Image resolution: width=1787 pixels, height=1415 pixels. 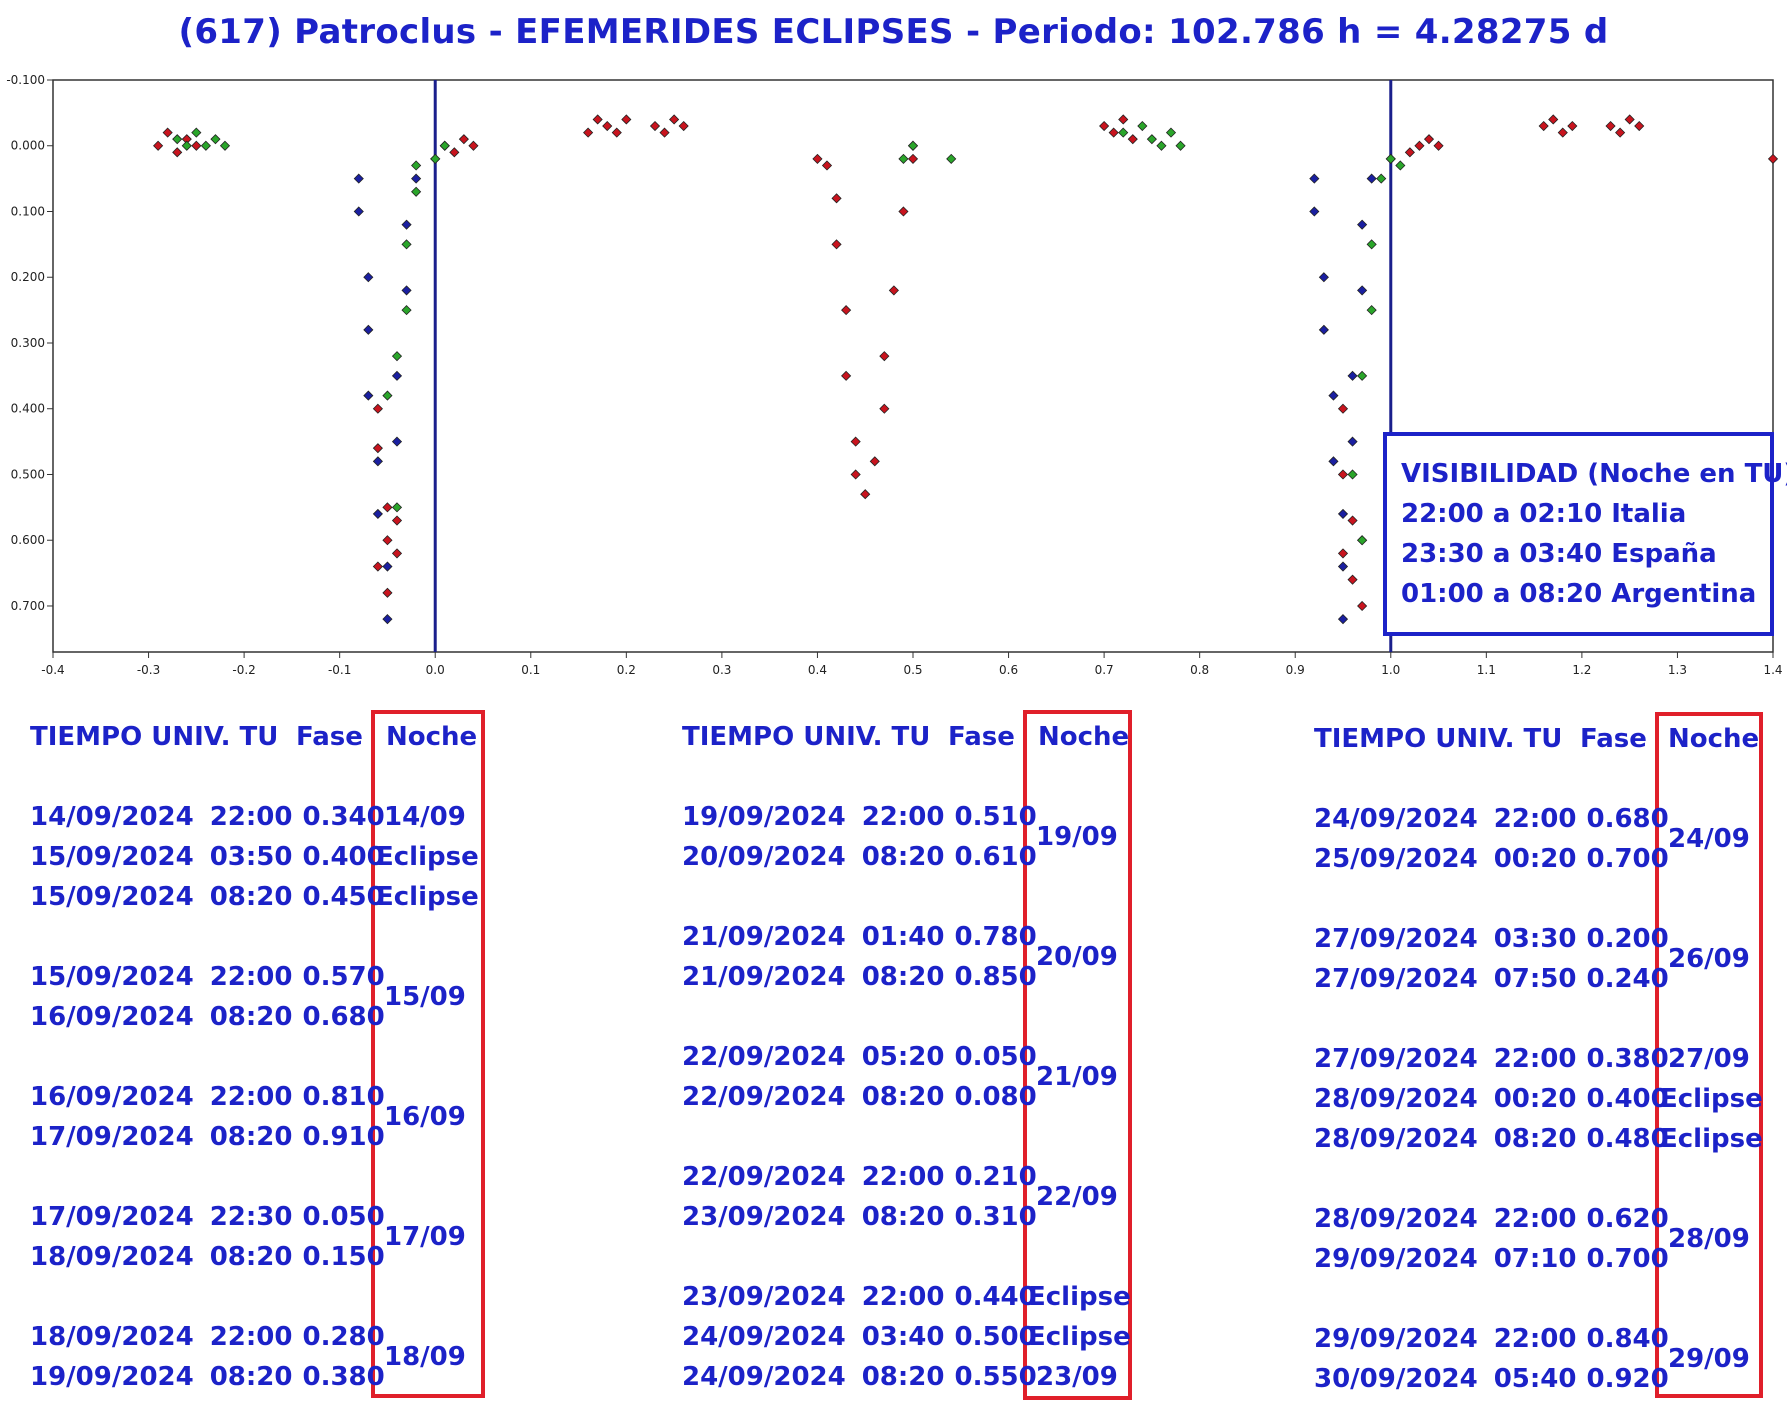 What do you see at coordinates (859, 1377) in the screenshot?
I see `table-row: 24/09/2024 08:20 0.550` at bounding box center [859, 1377].